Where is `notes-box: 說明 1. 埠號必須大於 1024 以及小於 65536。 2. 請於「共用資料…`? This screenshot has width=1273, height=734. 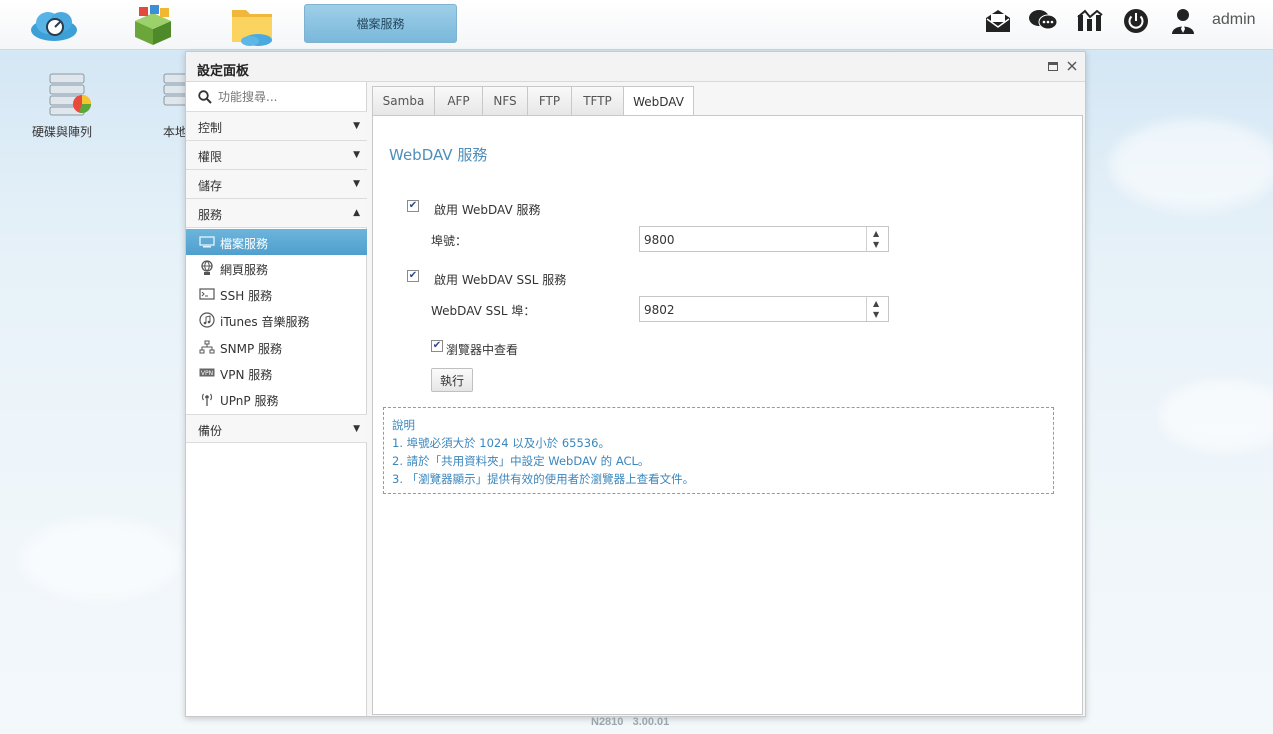
notes-box: 說明 1. 埠號必須大於 1024 以及小於 65536。 2. 請於「共用資料… is located at coordinates (718, 450).